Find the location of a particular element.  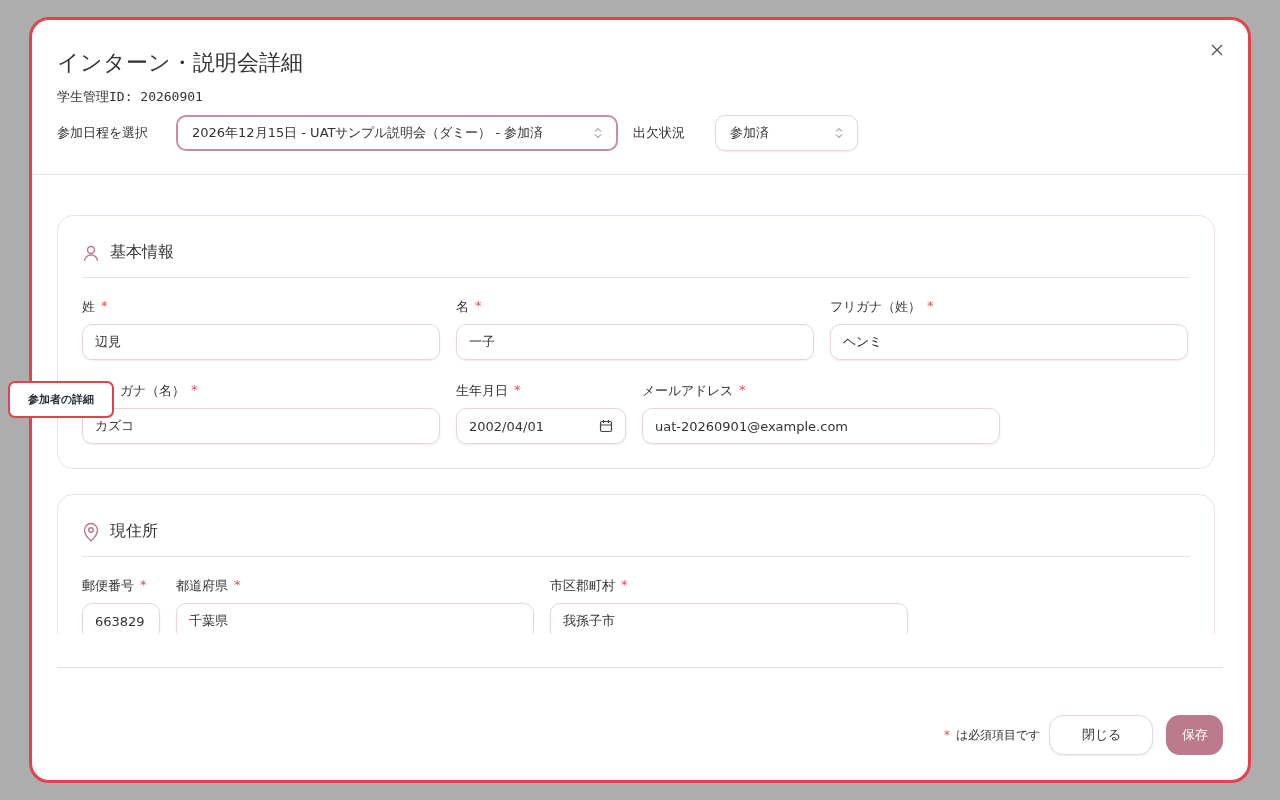

field-label: 郵便番号 is located at coordinates (108, 586).